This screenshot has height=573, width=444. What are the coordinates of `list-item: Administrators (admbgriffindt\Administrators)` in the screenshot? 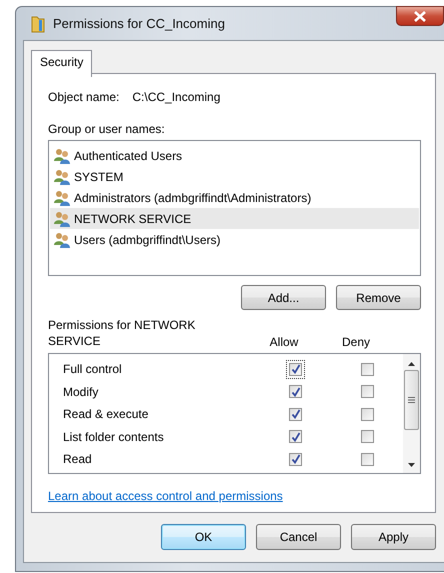 It's located at (234, 197).